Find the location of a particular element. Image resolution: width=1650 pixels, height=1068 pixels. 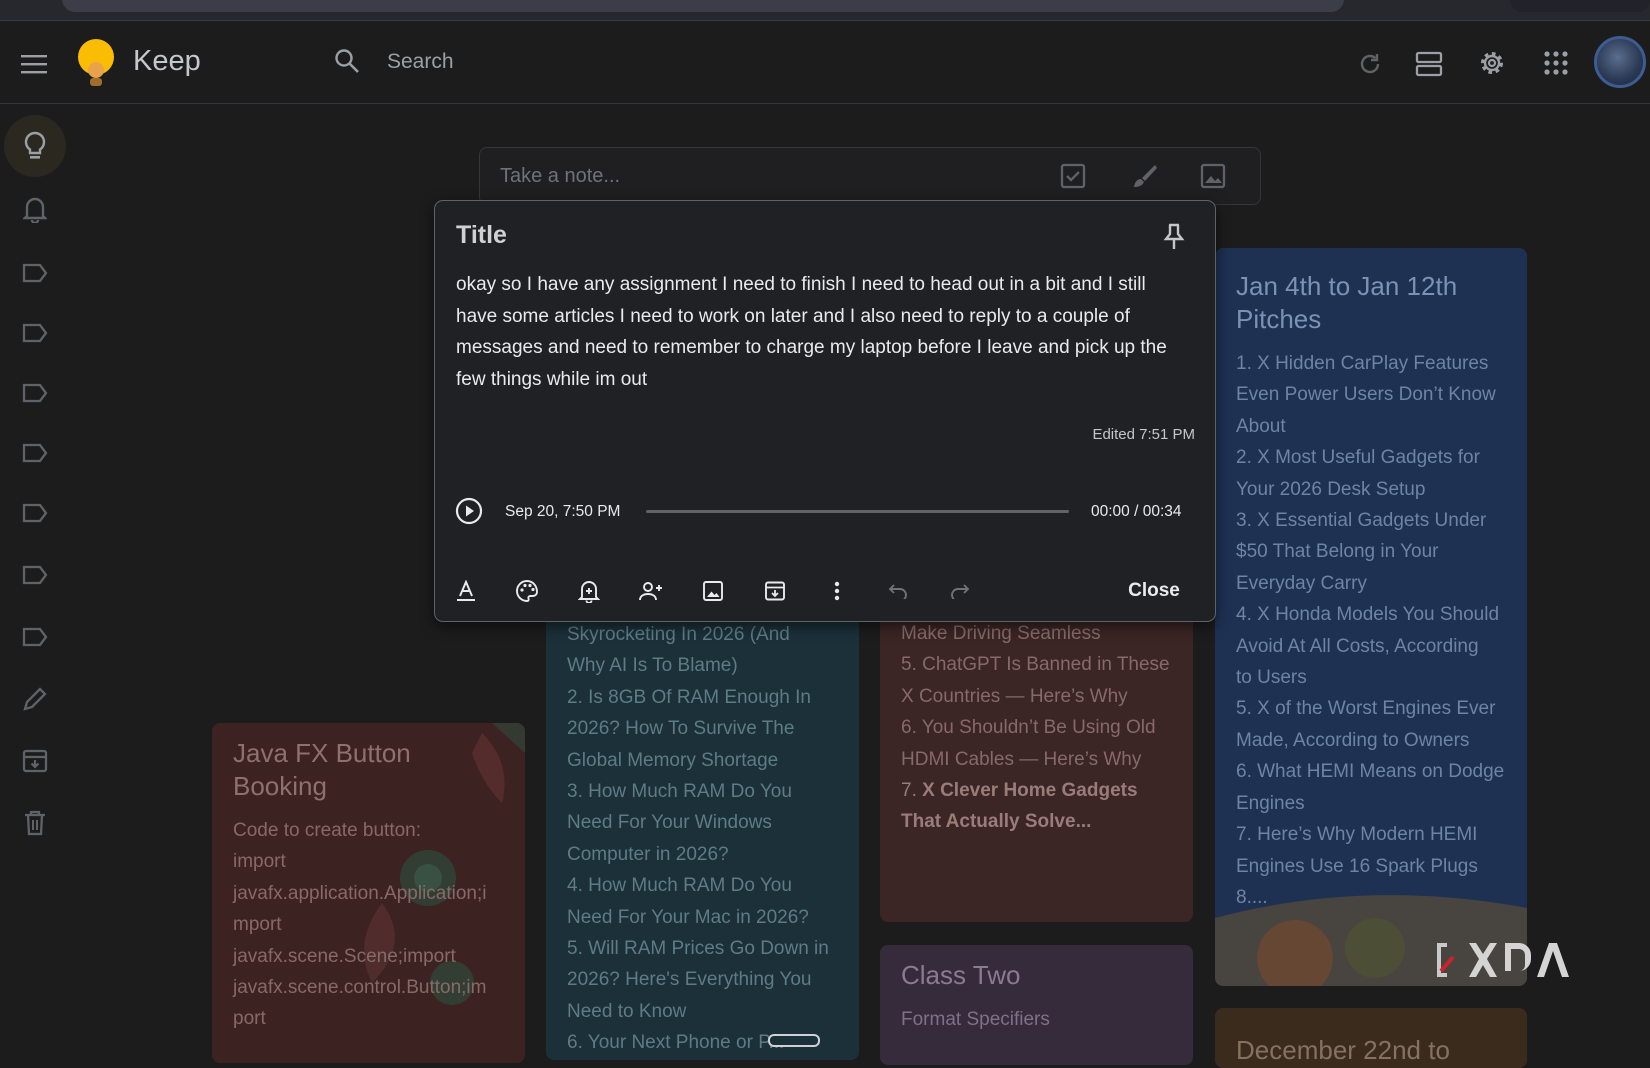

pencil-icon is located at coordinates (35, 699).